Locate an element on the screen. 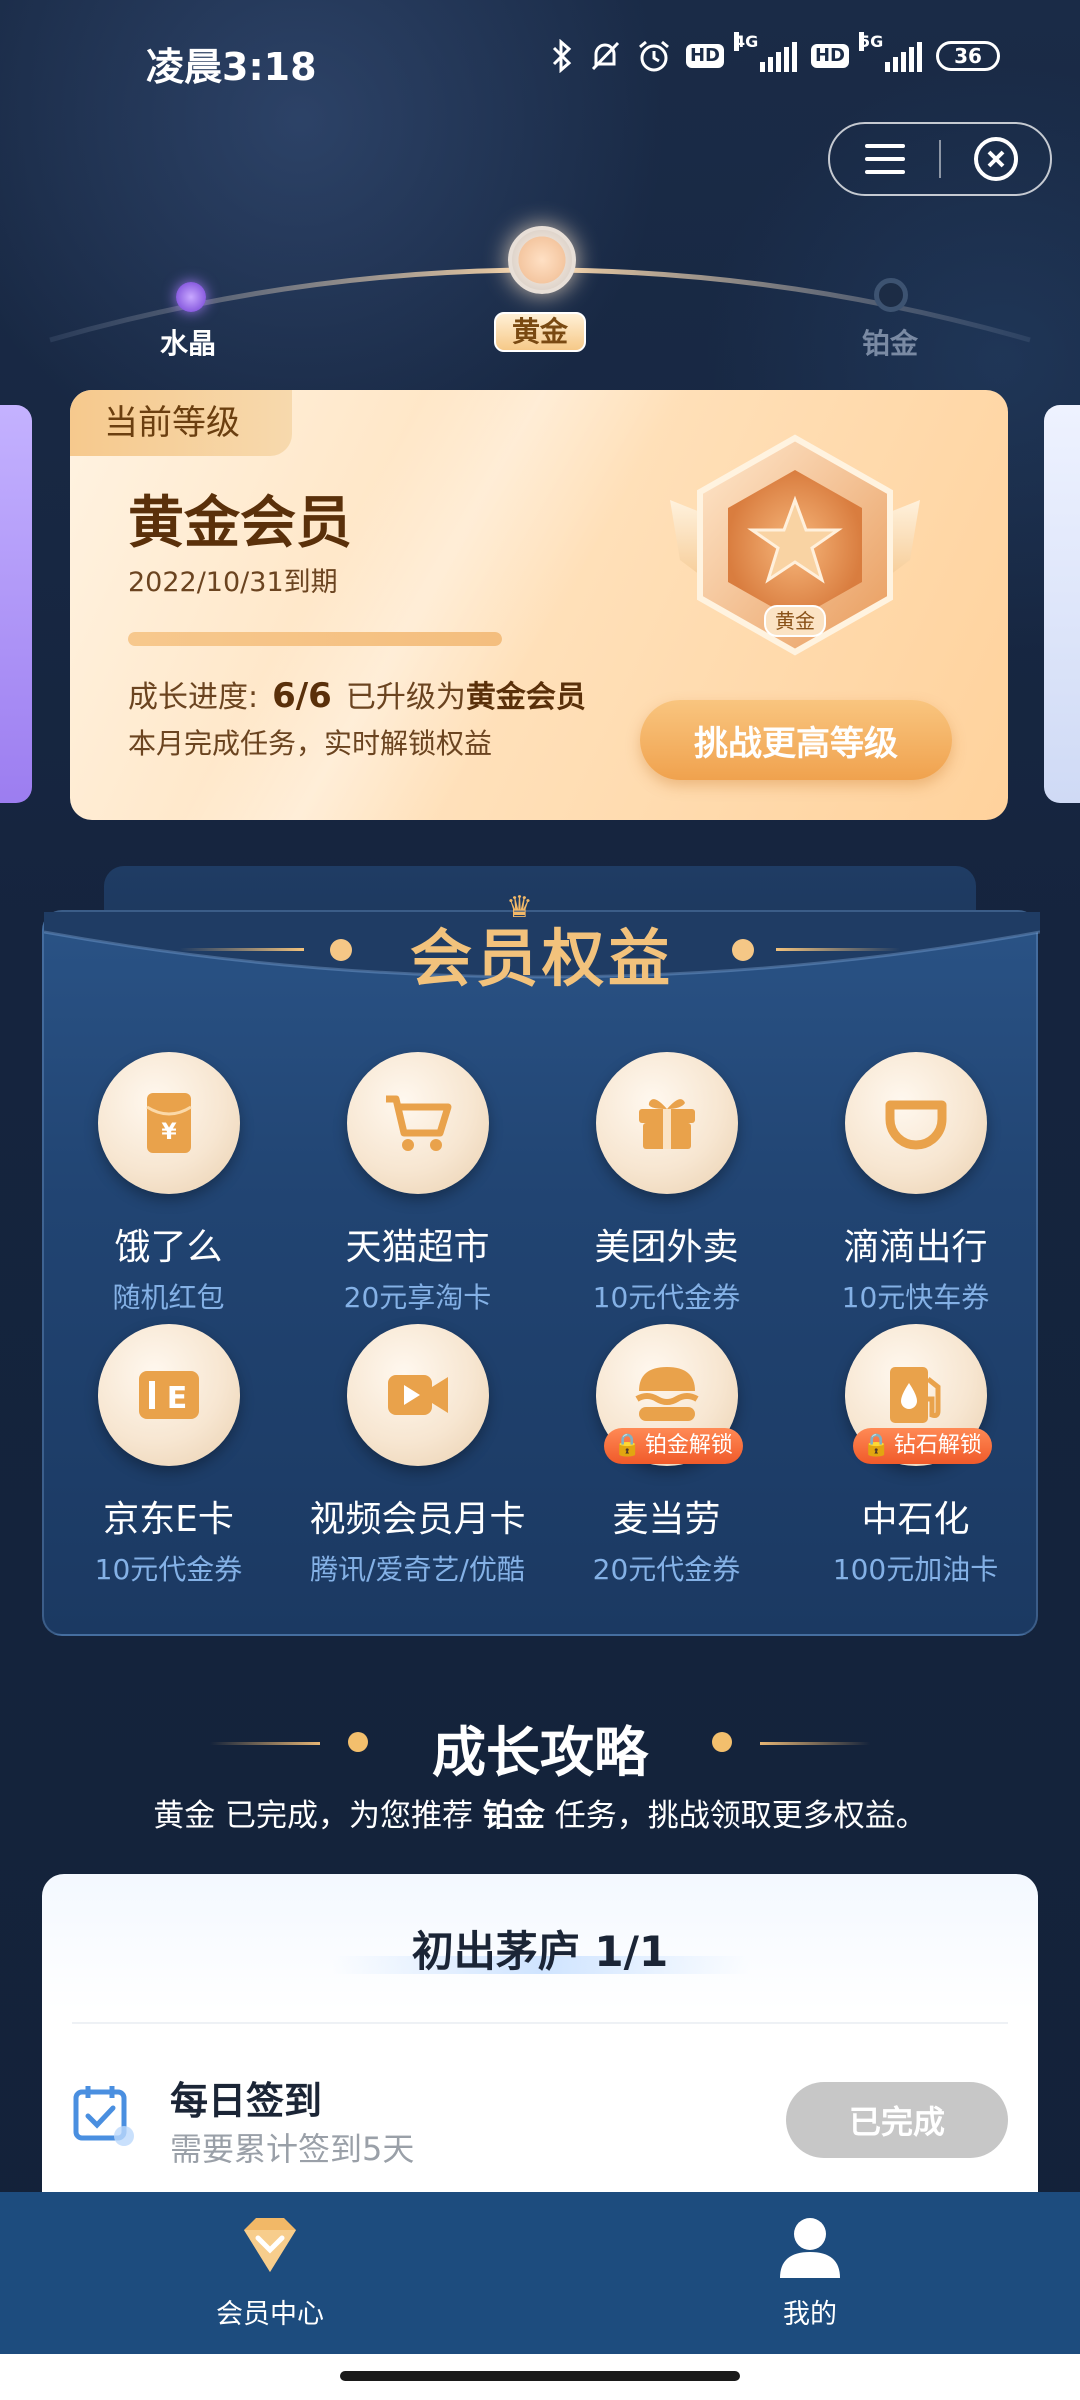  status-icons: HD 4G HD 5G 36 is located at coordinates (775, 53).